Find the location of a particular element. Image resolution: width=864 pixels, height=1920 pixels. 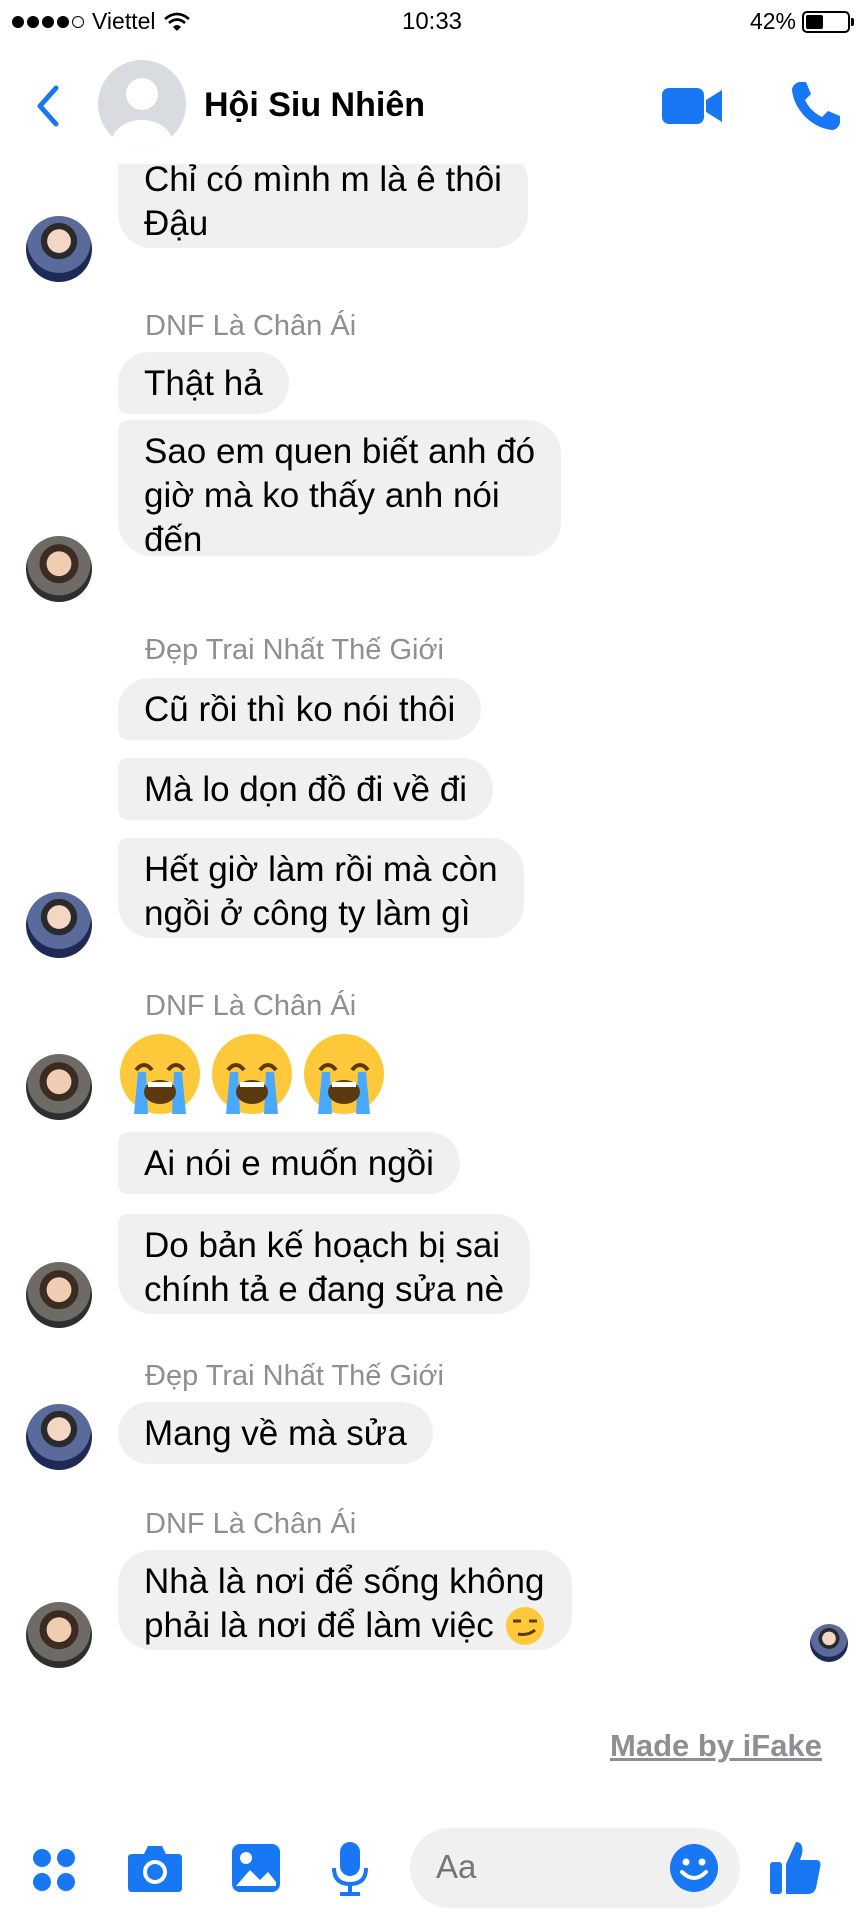

battery-percent: 42% is located at coordinates (772, 21).